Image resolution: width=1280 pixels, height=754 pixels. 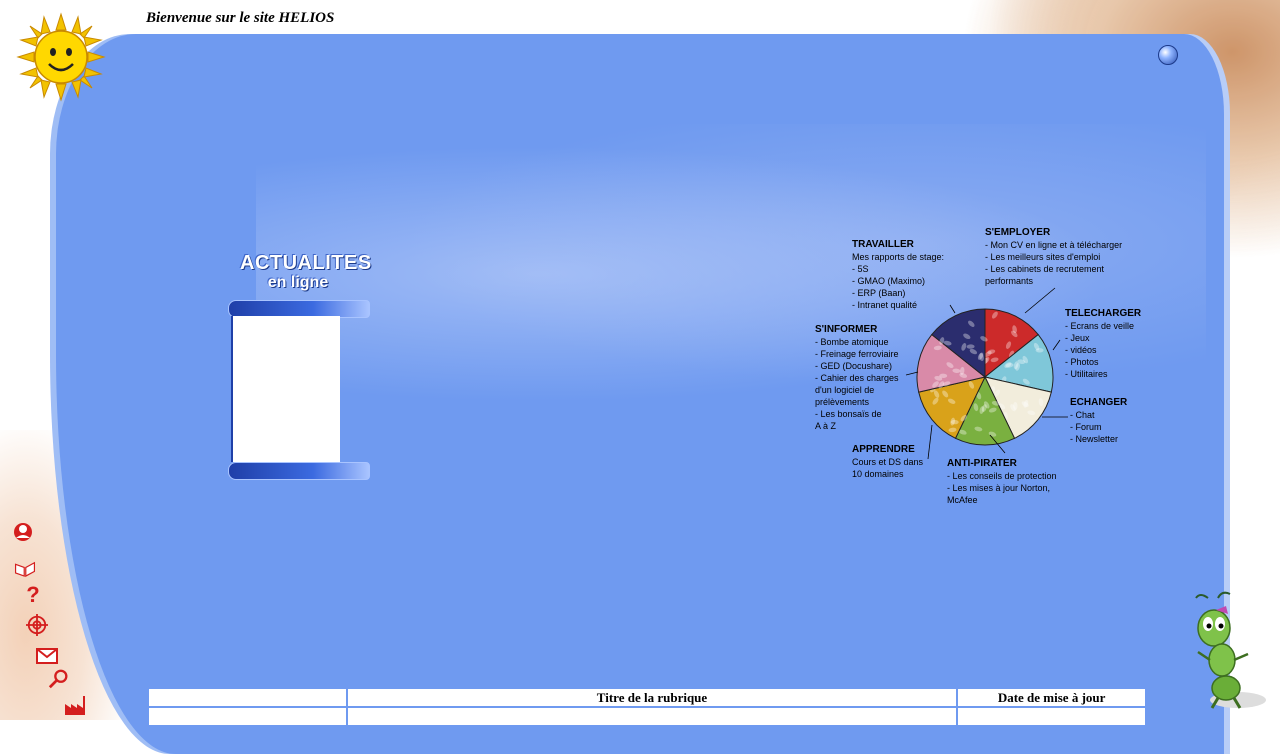 What do you see at coordinates (299, 471) in the screenshot?
I see `news-scroll-bottom` at bounding box center [299, 471].